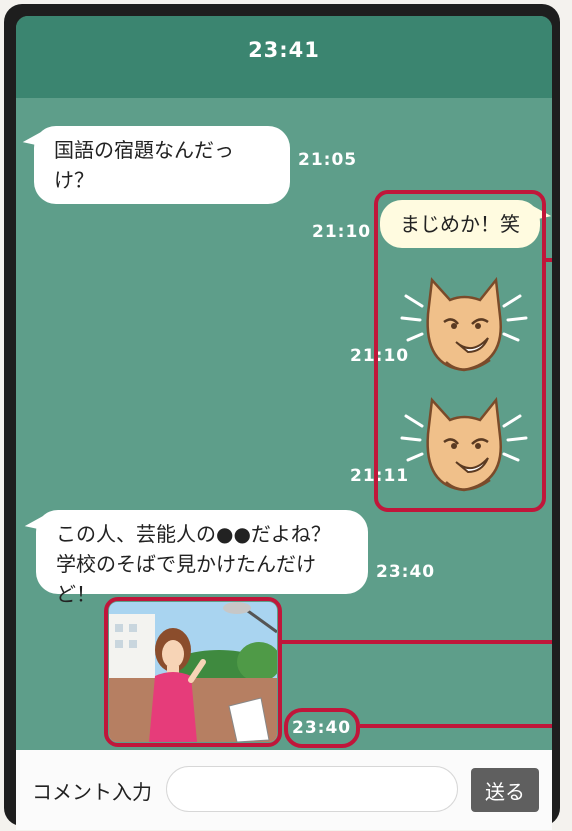 This screenshot has height=831, width=572. I want to click on chat-header: 23:41, so click(284, 57).